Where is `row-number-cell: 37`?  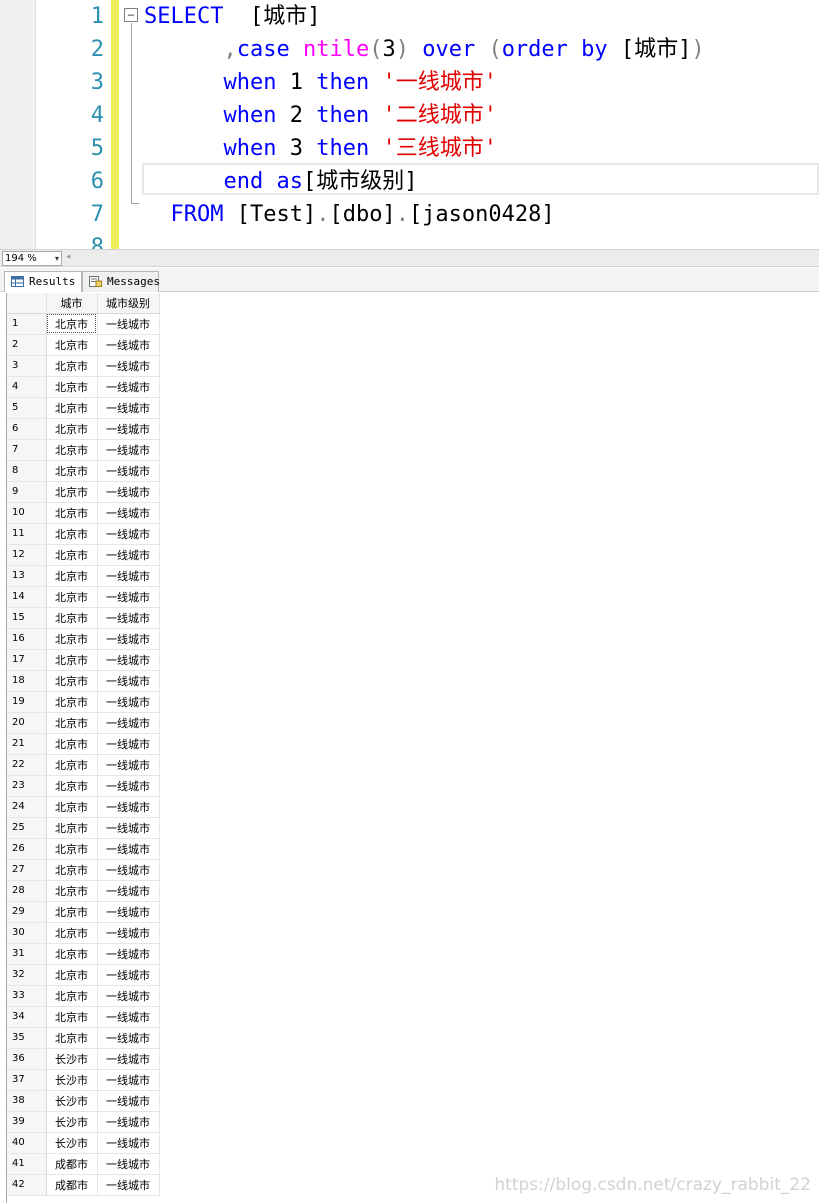
row-number-cell: 37 is located at coordinates (27, 1080).